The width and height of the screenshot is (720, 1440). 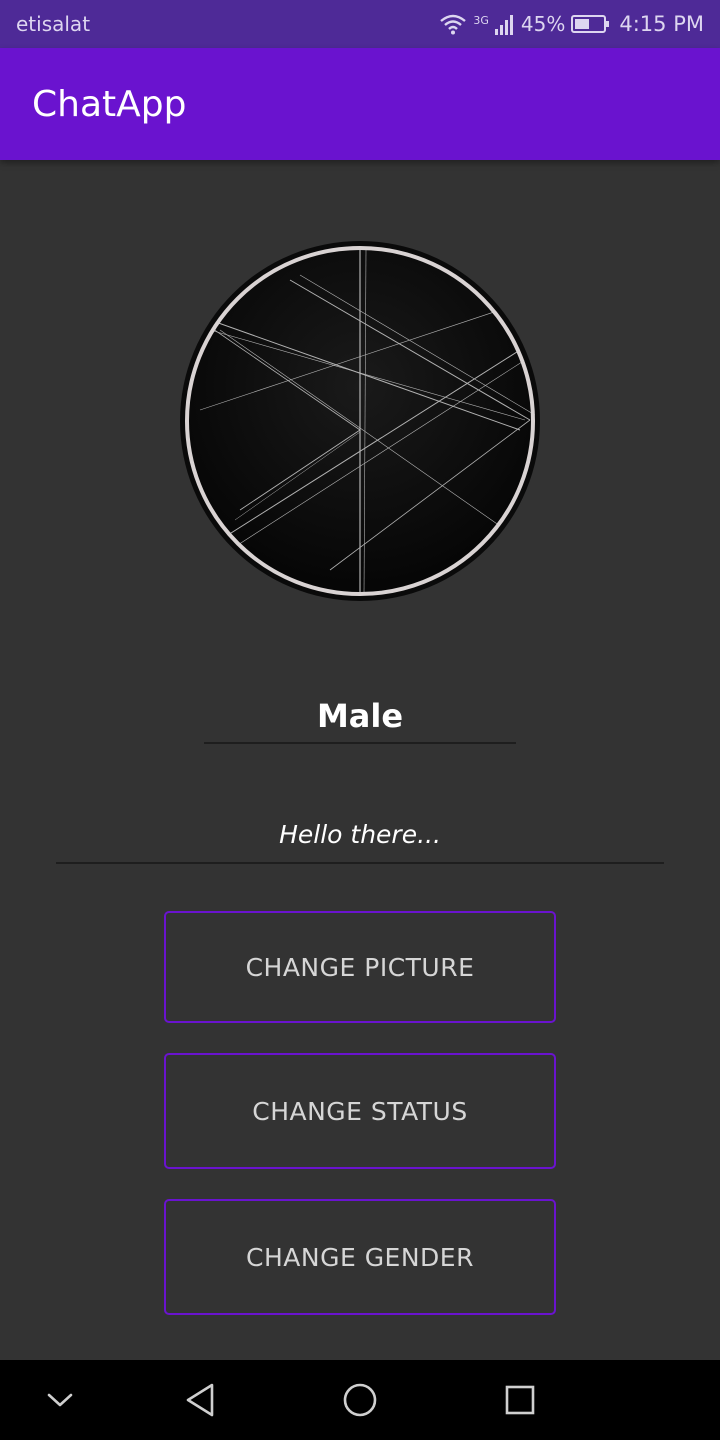 I want to click on change-status-button: CHANGE STATUS, so click(x=360, y=1111).